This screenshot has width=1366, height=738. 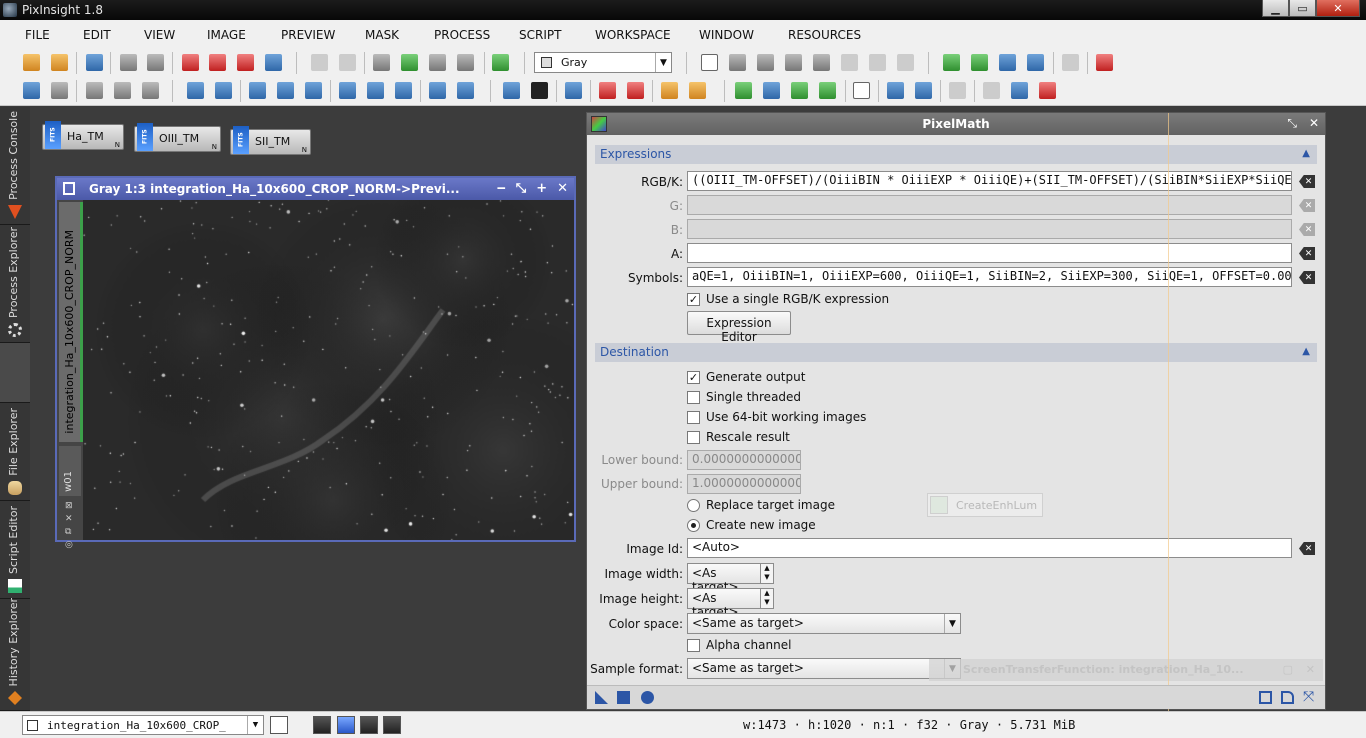 I want to click on view-icon, so click(x=279, y=725).